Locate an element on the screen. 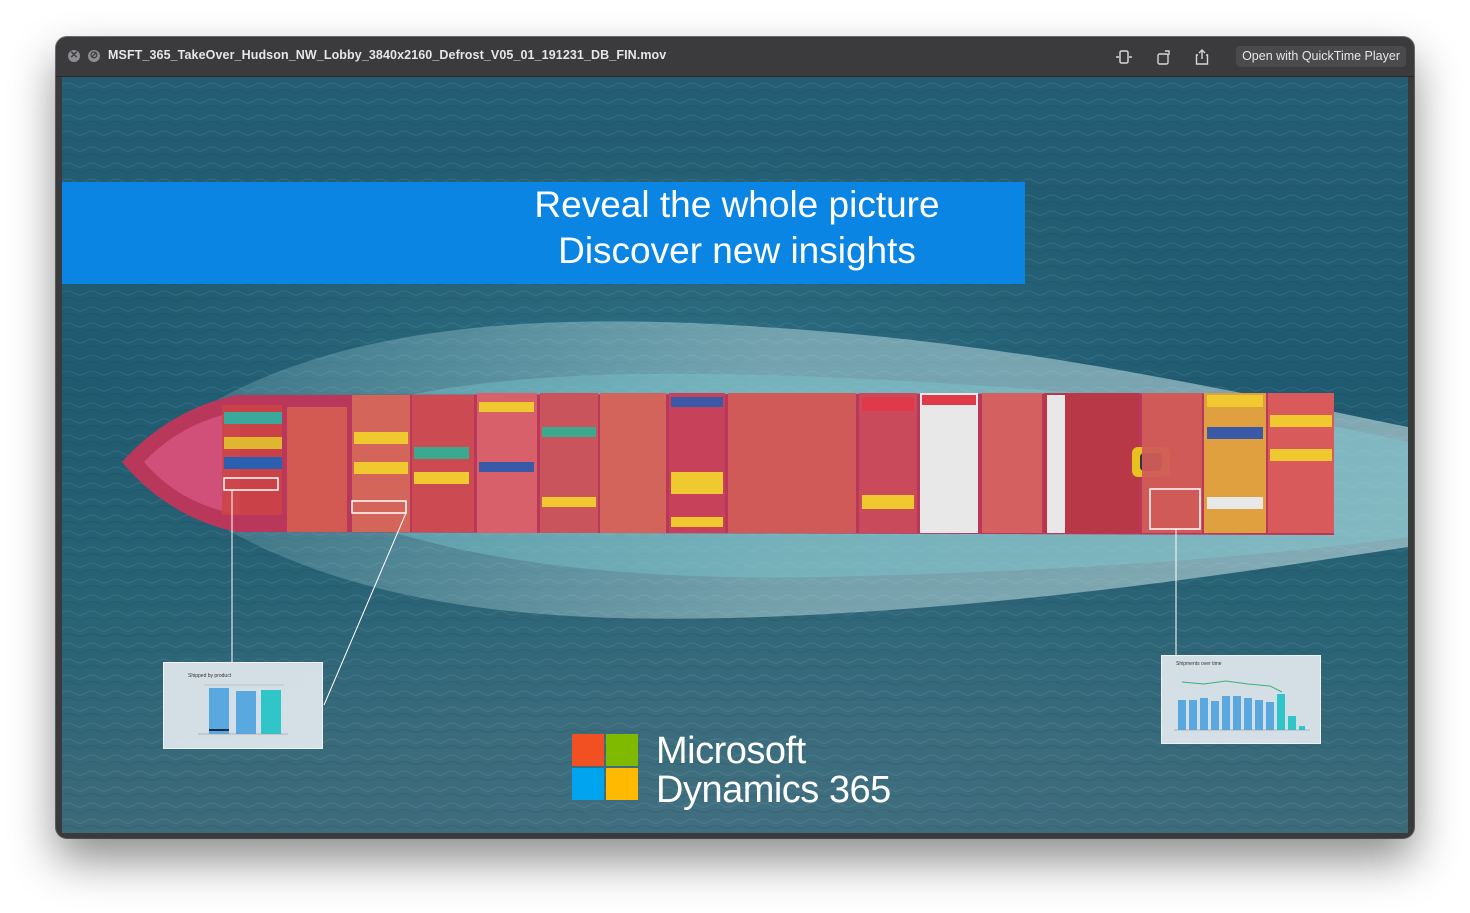  close-icon: ✕ is located at coordinates (74, 56).